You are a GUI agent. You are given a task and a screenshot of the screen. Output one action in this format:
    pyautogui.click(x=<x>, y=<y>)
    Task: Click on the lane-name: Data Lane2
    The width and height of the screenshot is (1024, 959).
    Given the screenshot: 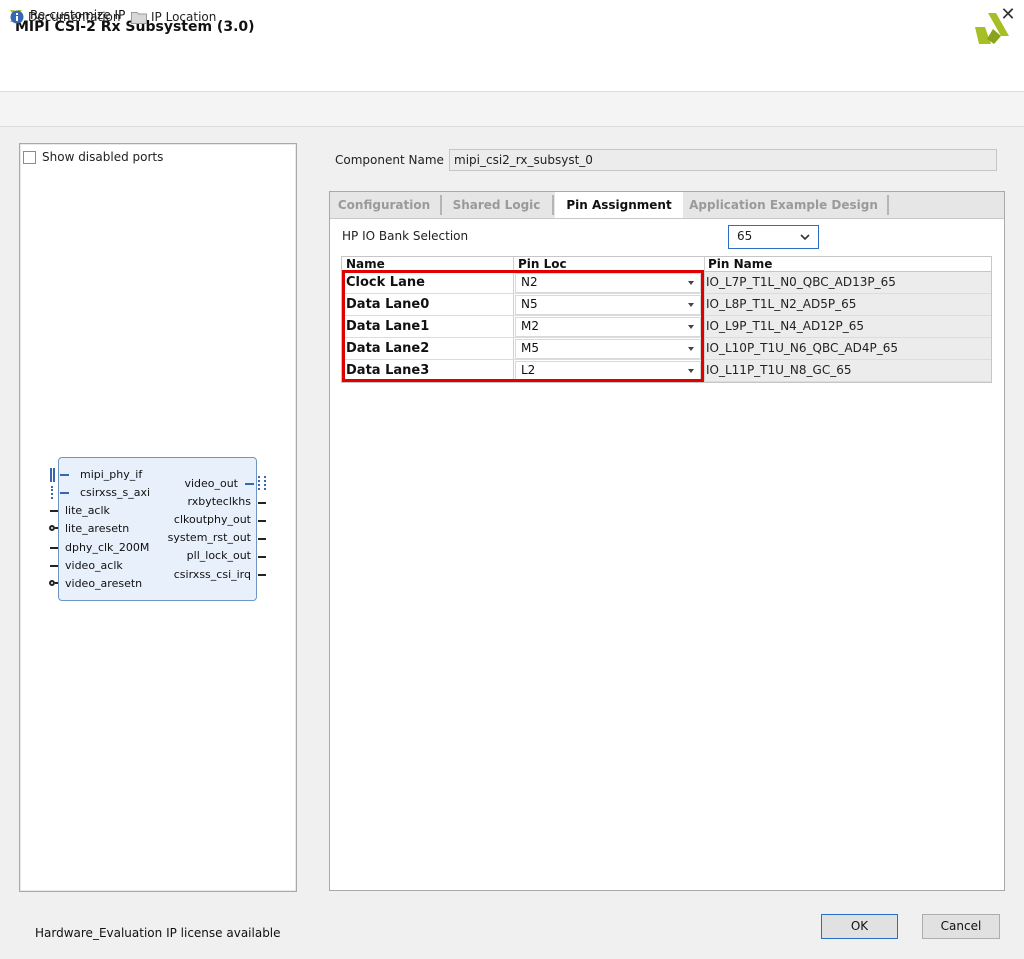 What is the action you would take?
    pyautogui.click(x=388, y=348)
    